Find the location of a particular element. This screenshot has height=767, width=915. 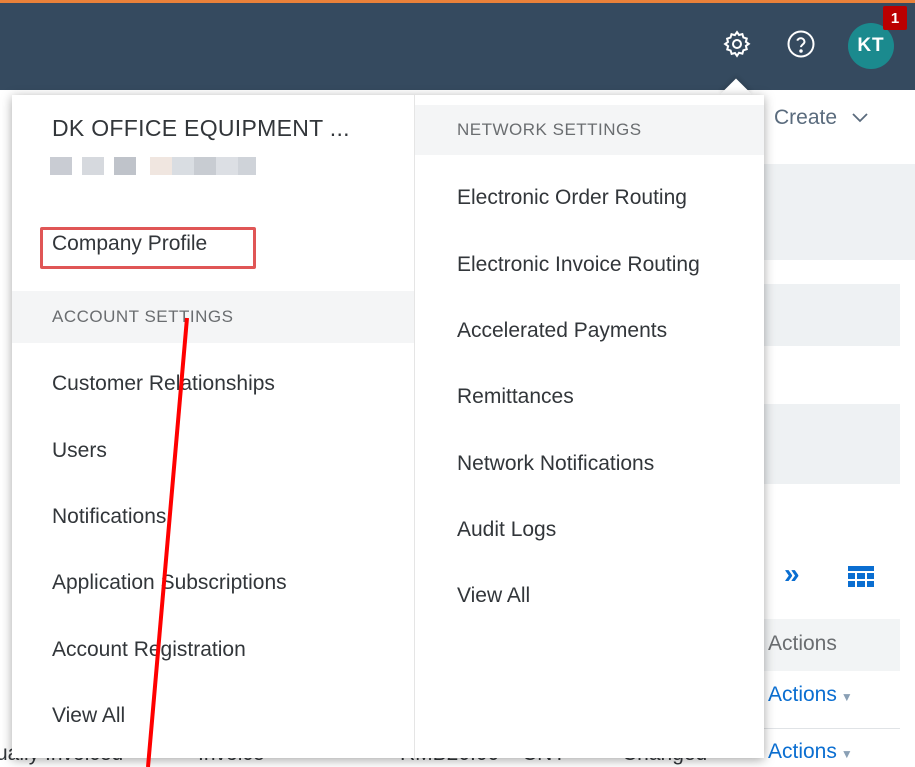

network-settings-header: NETWORK SETTINGS is located at coordinates (589, 130).